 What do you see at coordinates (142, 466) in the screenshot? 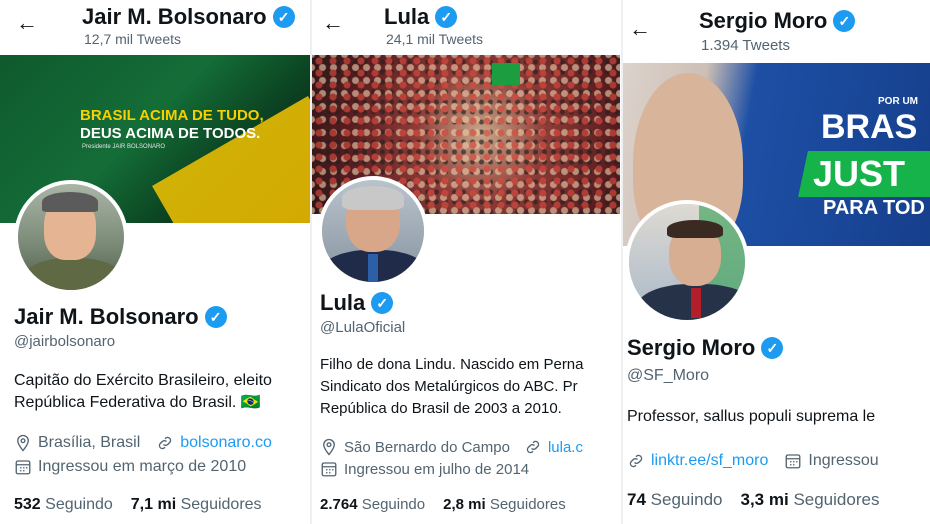
I see `joined-date: Ingressou em março de 2010` at bounding box center [142, 466].